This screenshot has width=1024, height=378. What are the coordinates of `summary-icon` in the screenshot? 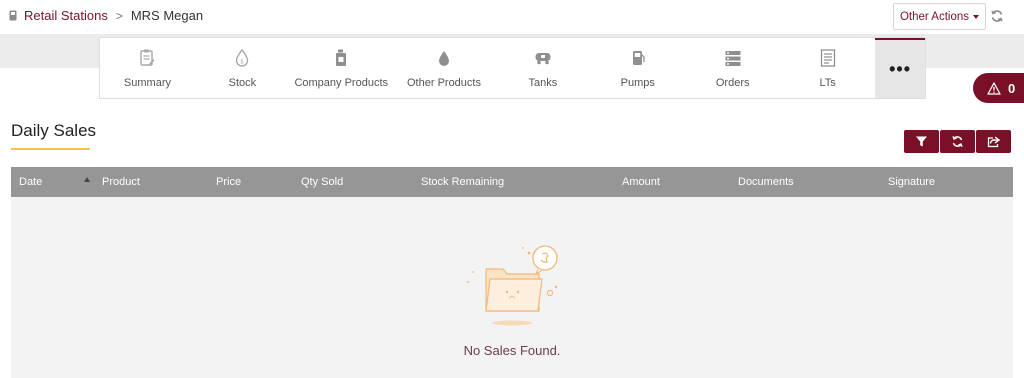 It's located at (147, 57).